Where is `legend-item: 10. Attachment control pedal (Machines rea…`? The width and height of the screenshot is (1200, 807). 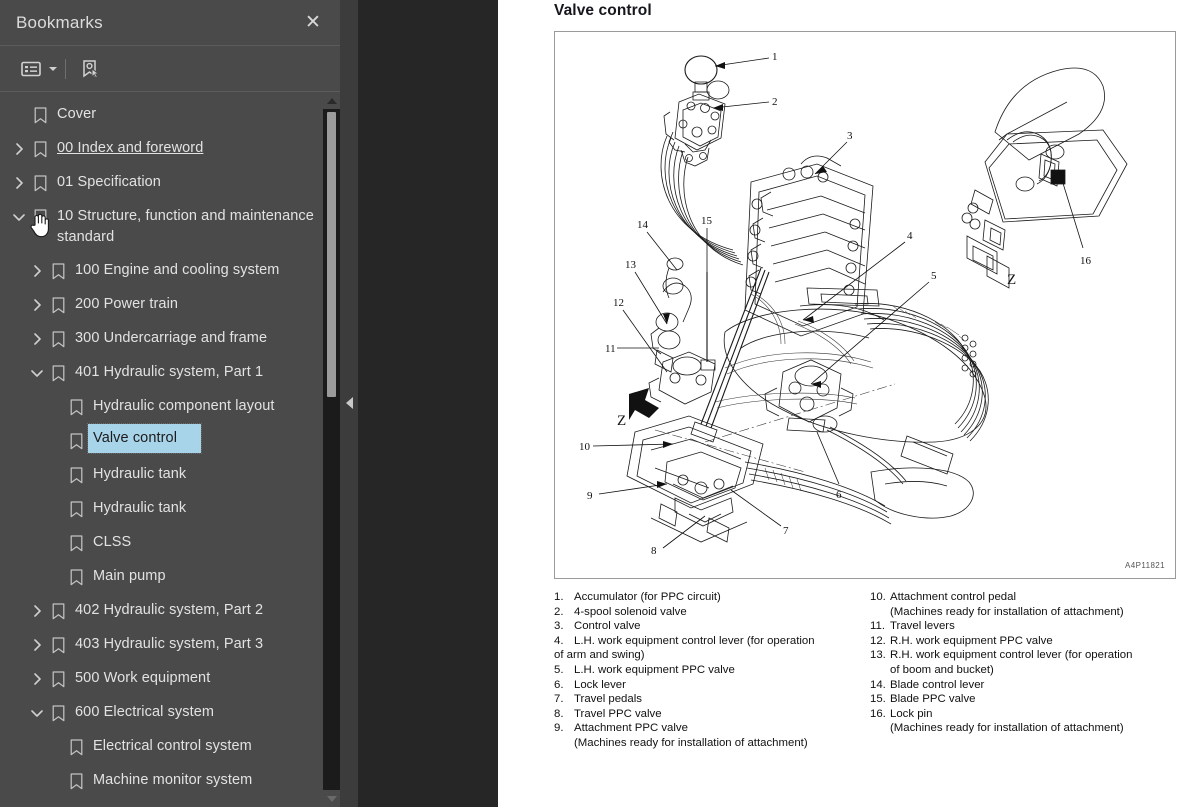 legend-item: 10. Attachment control pedal (Machines rea… is located at coordinates (1019, 604).